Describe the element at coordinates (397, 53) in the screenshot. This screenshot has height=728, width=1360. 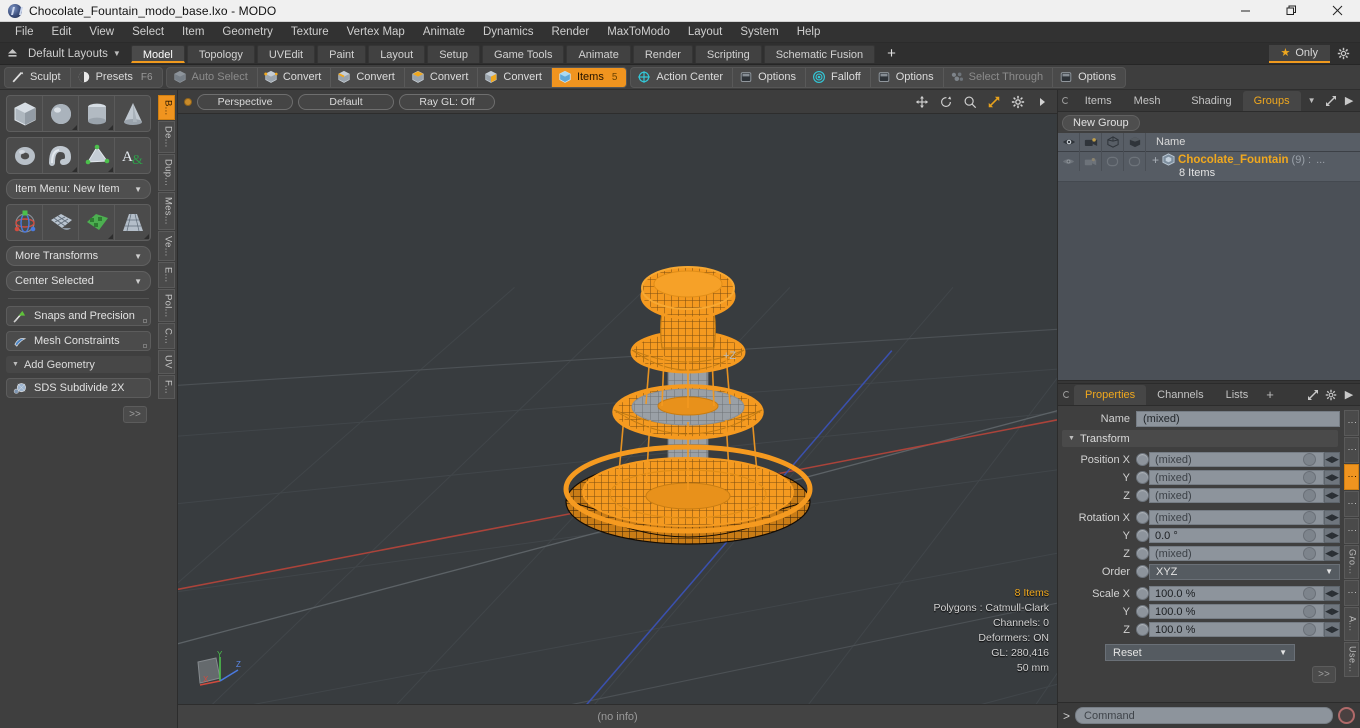
I see `layout-tab-layout: Layout` at that location.